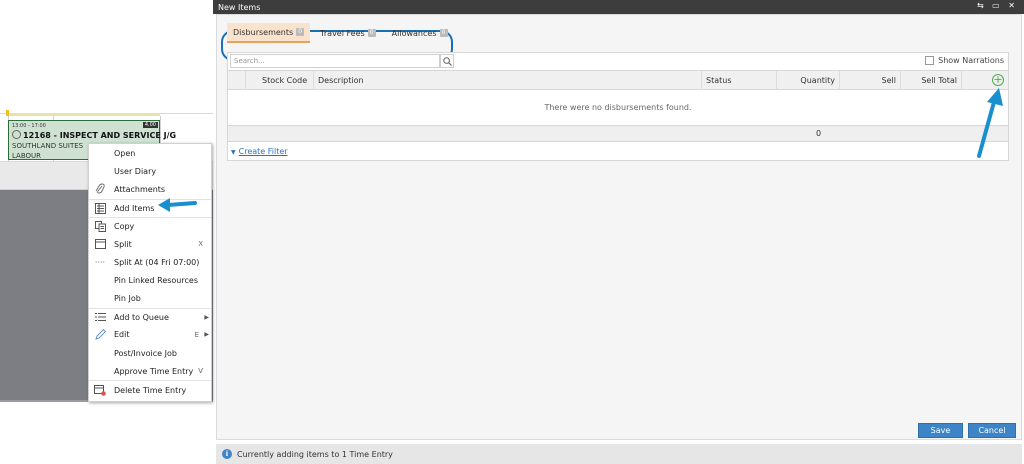 The width and height of the screenshot is (1024, 464). I want to click on search-icon, so click(447, 61).